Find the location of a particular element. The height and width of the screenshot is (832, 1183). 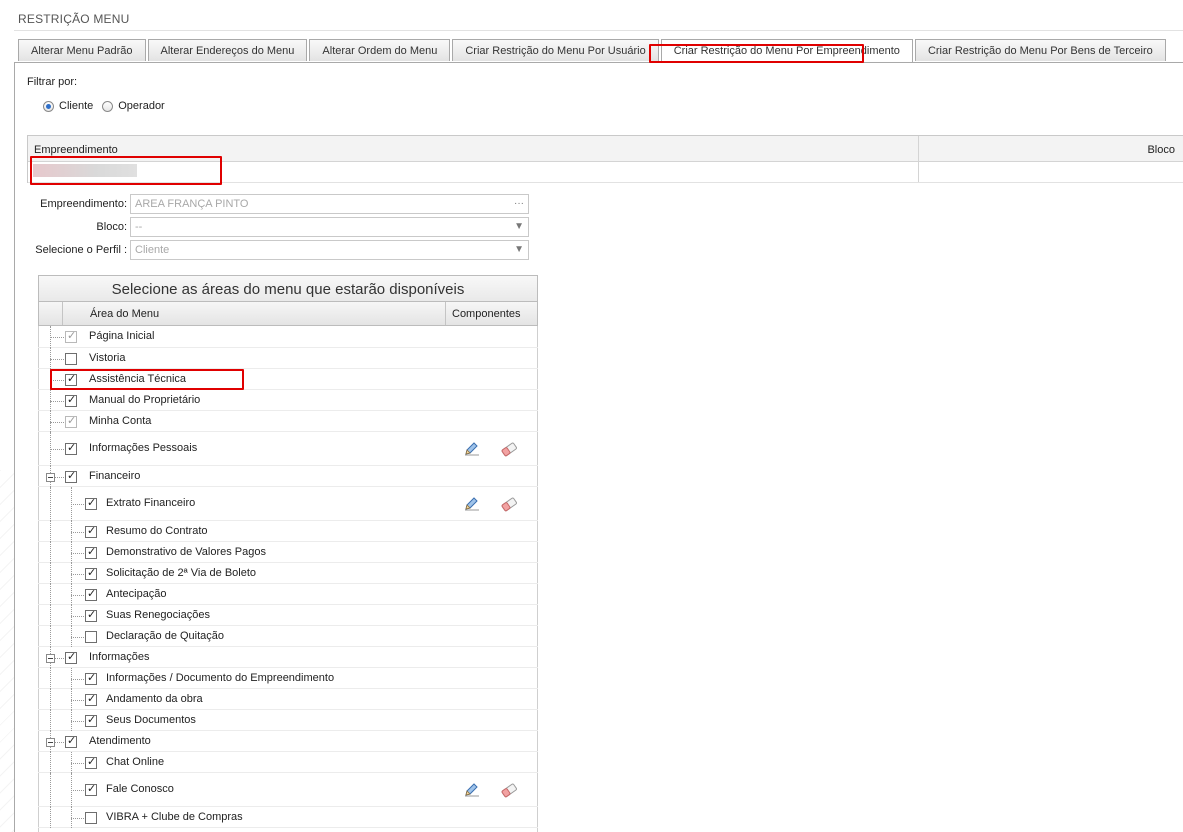

empreendimento-value: AREA FRANÇA PINTO is located at coordinates (192, 204).